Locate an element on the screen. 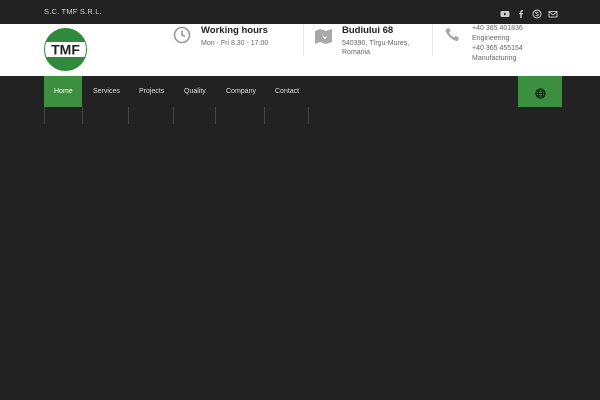  nav-item-home: Home is located at coordinates (63, 91).